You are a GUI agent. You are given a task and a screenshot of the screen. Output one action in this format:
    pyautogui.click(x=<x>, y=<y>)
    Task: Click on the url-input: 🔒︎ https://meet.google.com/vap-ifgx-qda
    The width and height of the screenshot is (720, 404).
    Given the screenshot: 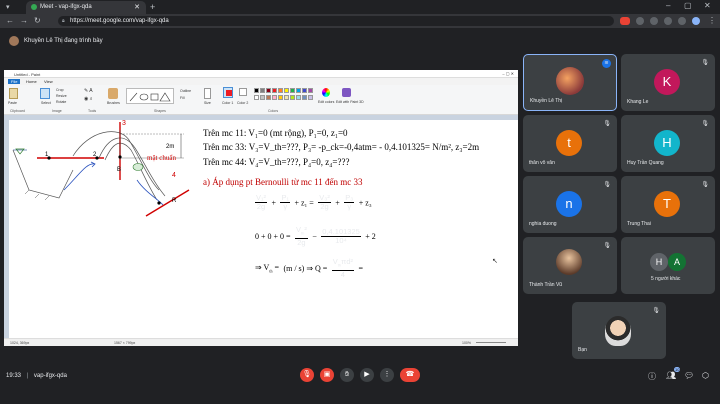 What is the action you would take?
    pyautogui.click(x=336, y=21)
    